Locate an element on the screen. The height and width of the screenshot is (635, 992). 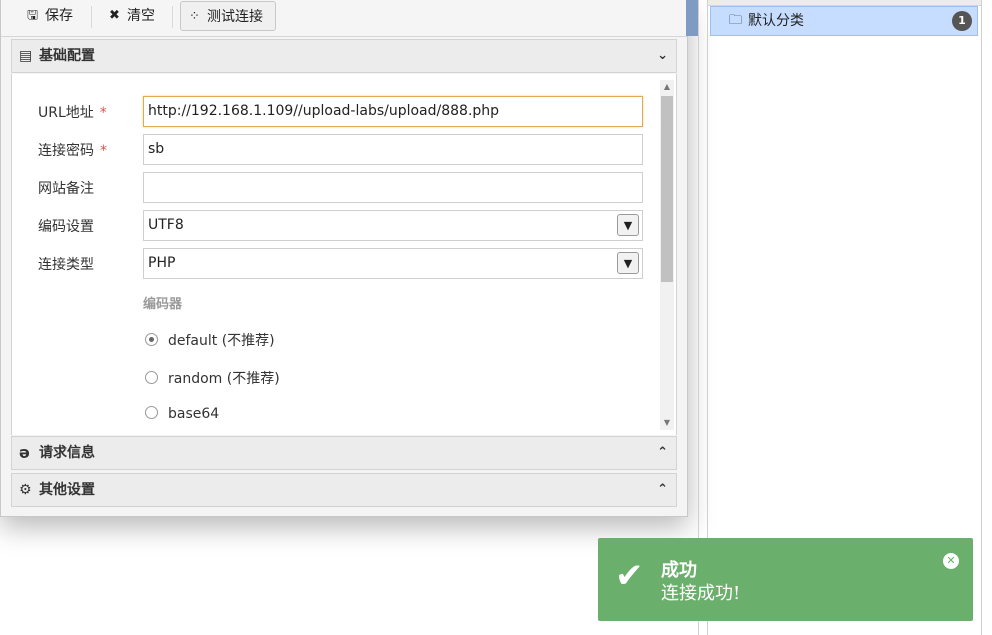
url-label: URL地址 * is located at coordinates (72, 113).